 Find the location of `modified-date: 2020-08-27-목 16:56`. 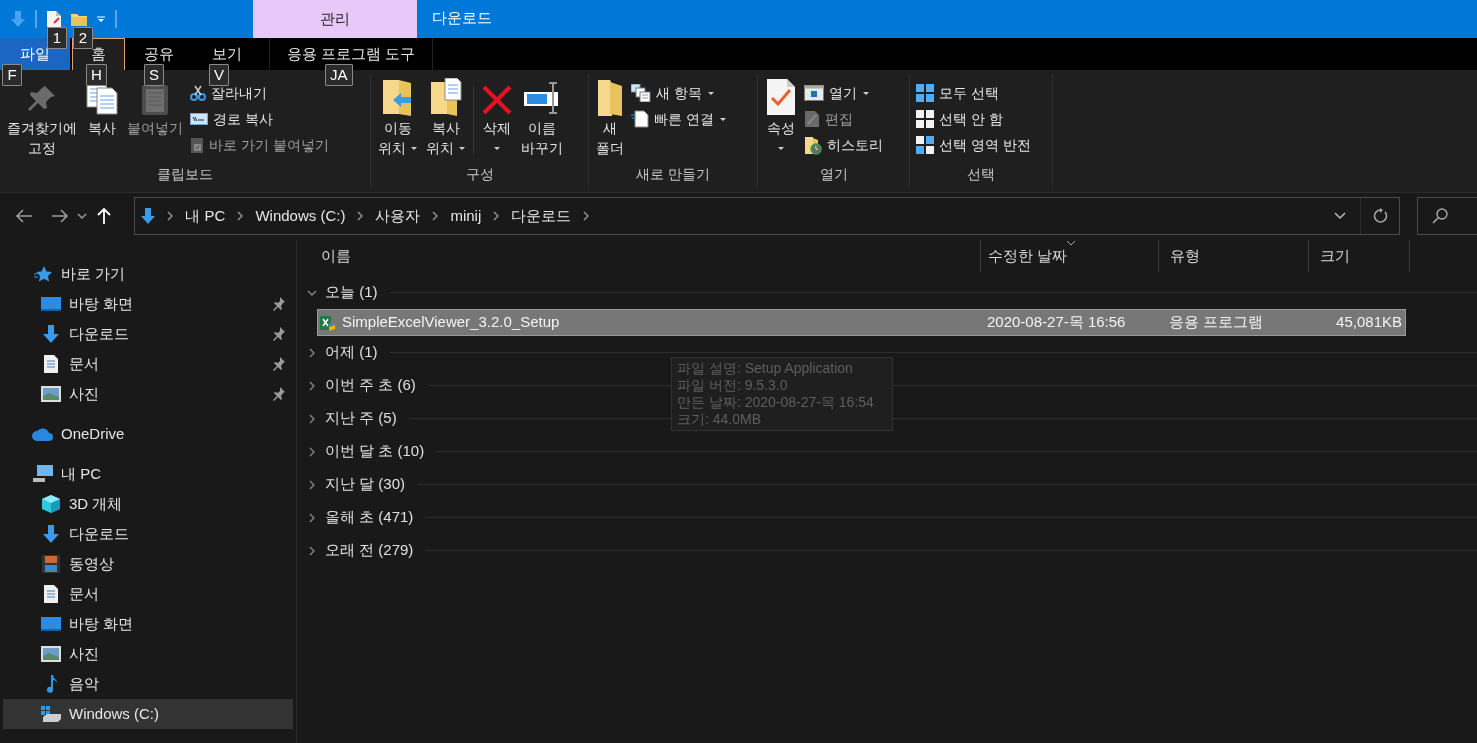

modified-date: 2020-08-27-목 16:56 is located at coordinates (1056, 322).